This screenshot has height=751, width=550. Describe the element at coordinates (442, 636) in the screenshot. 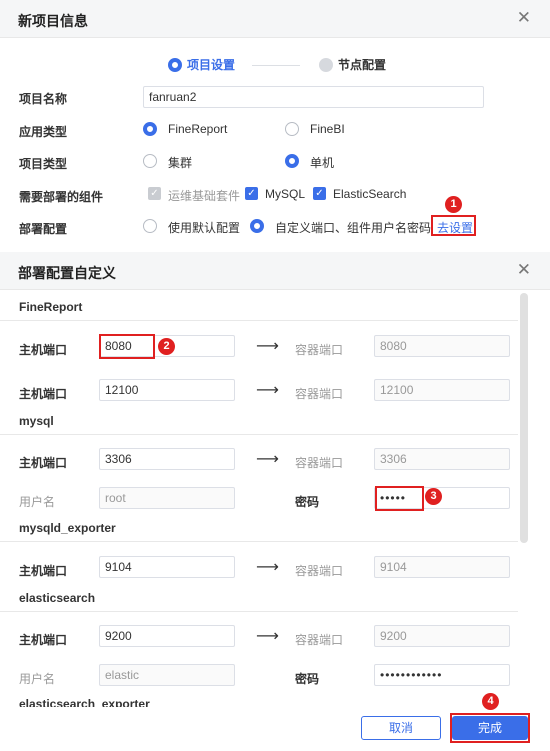

I see `elasticsearch-container-port-input: 9200` at that location.